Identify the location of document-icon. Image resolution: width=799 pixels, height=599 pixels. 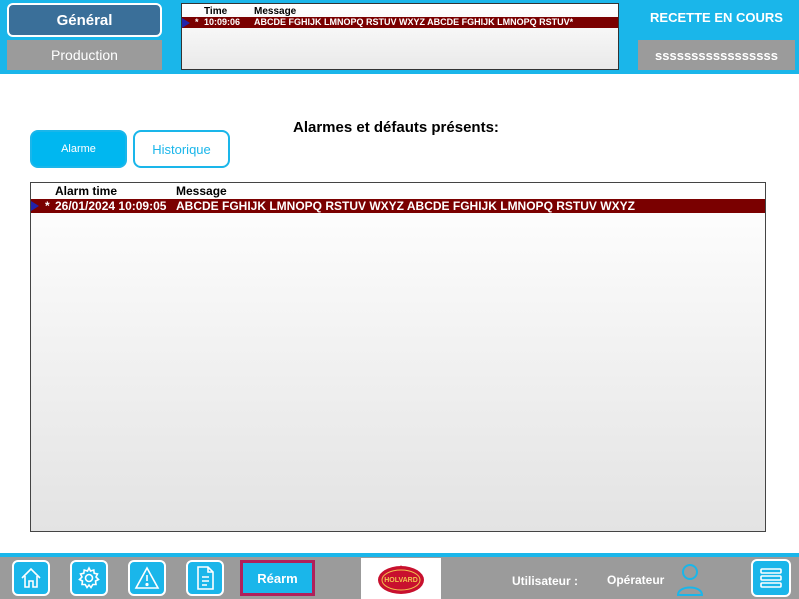
(205, 578).